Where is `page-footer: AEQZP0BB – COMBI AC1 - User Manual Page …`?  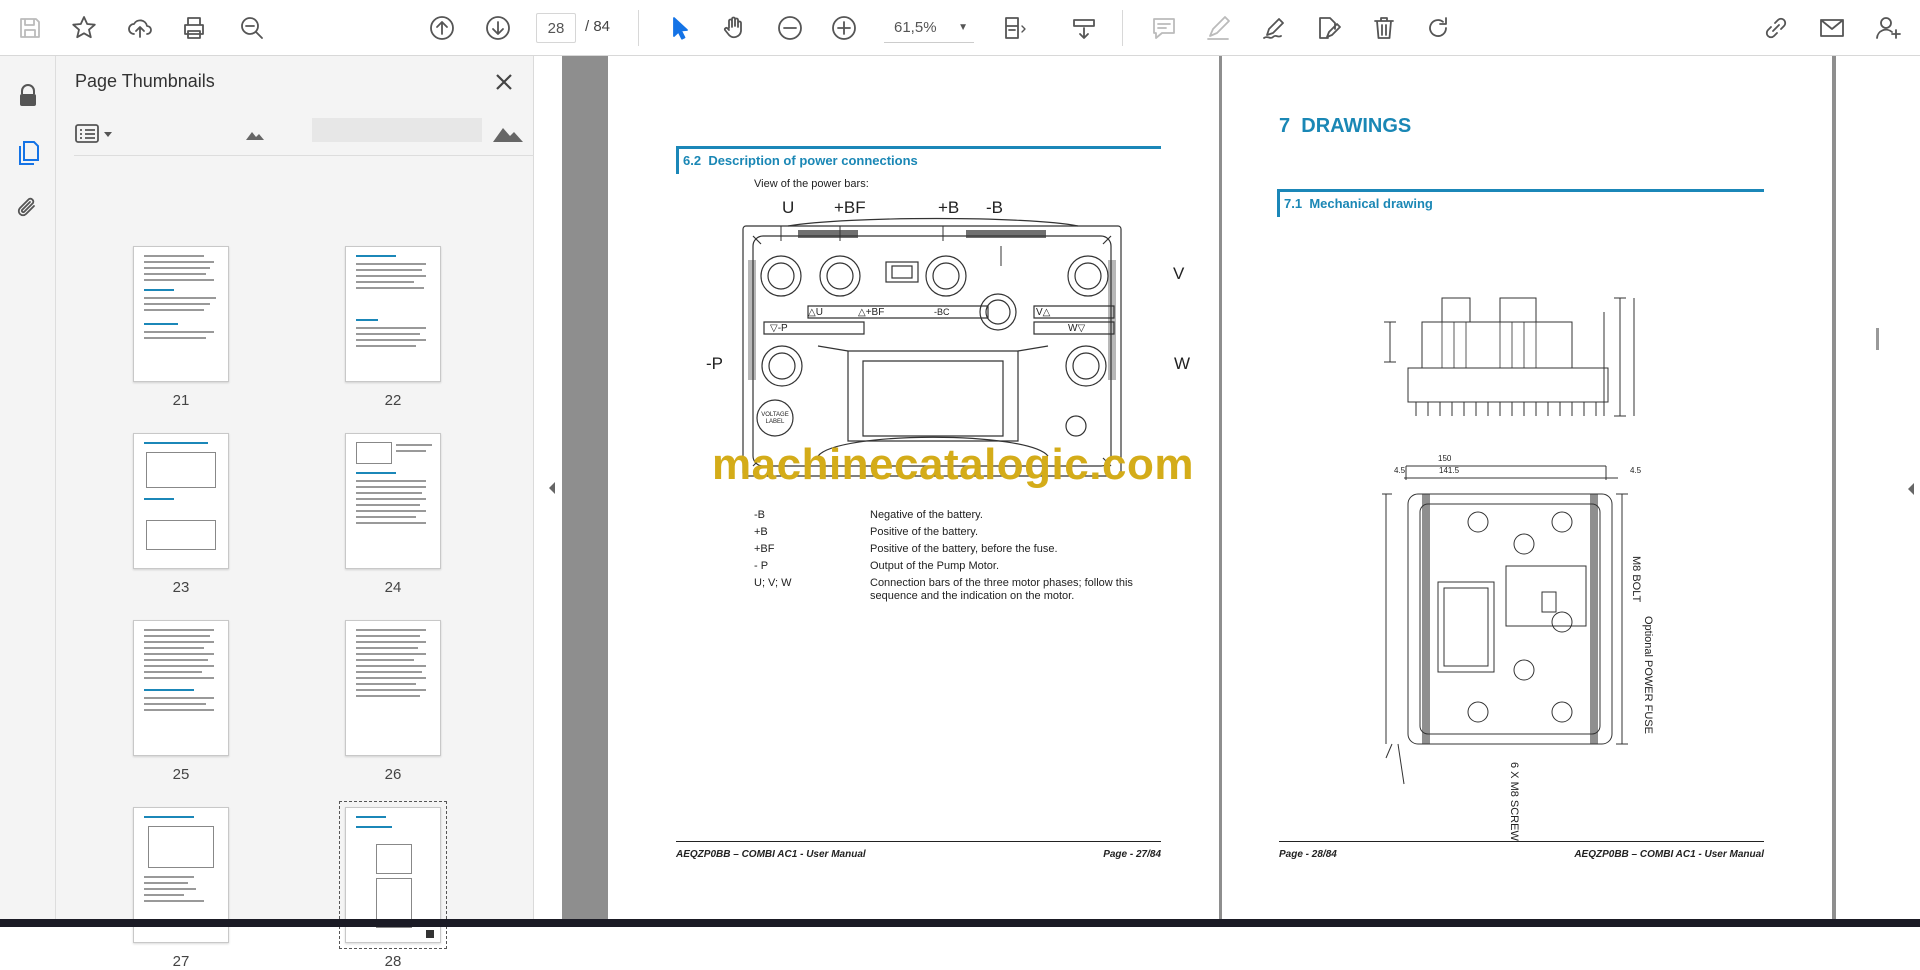
page-footer: AEQZP0BB – COMBI AC1 - User Manual Page … is located at coordinates (918, 850).